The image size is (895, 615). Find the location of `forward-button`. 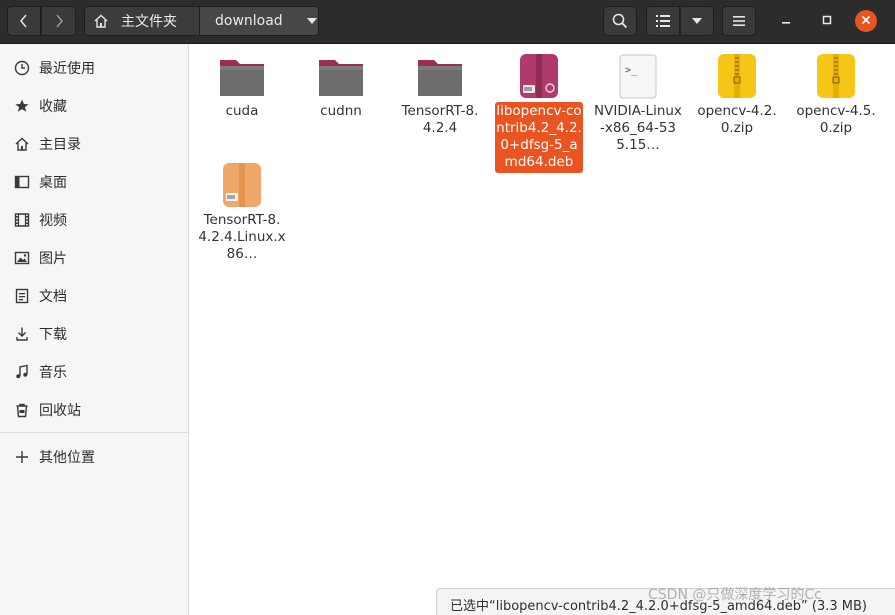

forward-button is located at coordinates (58, 21).